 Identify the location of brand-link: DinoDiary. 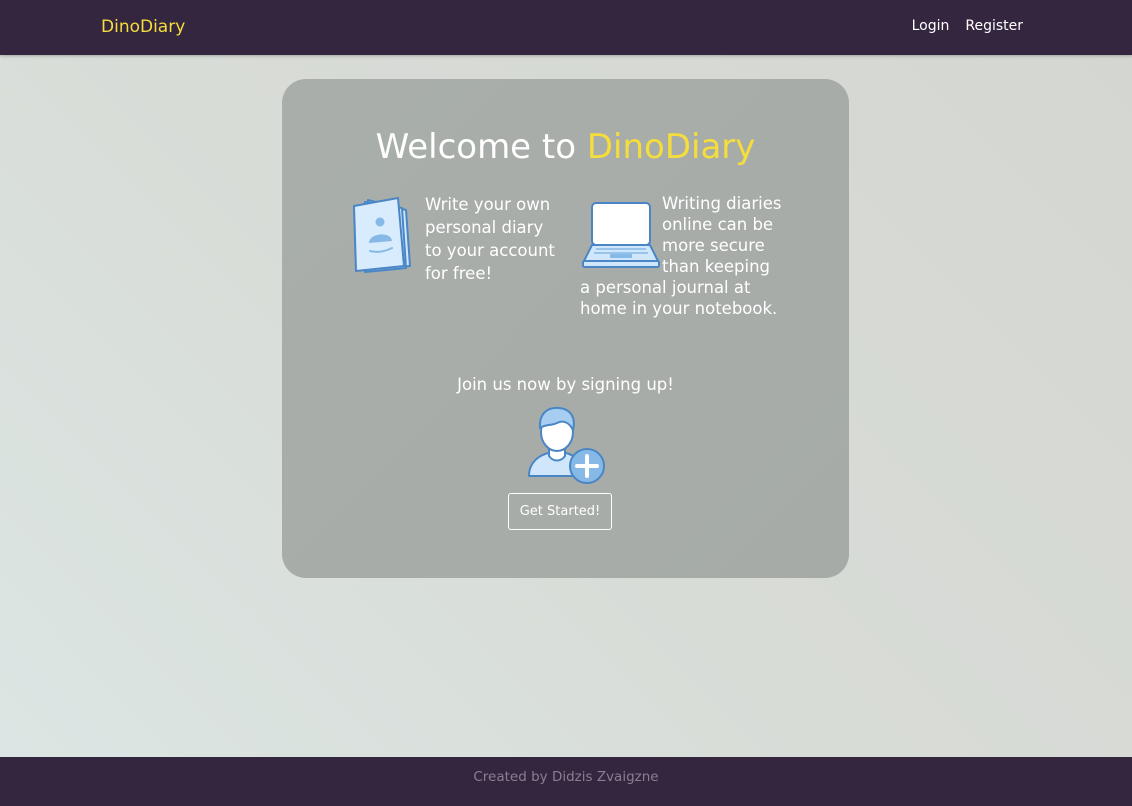
(143, 27).